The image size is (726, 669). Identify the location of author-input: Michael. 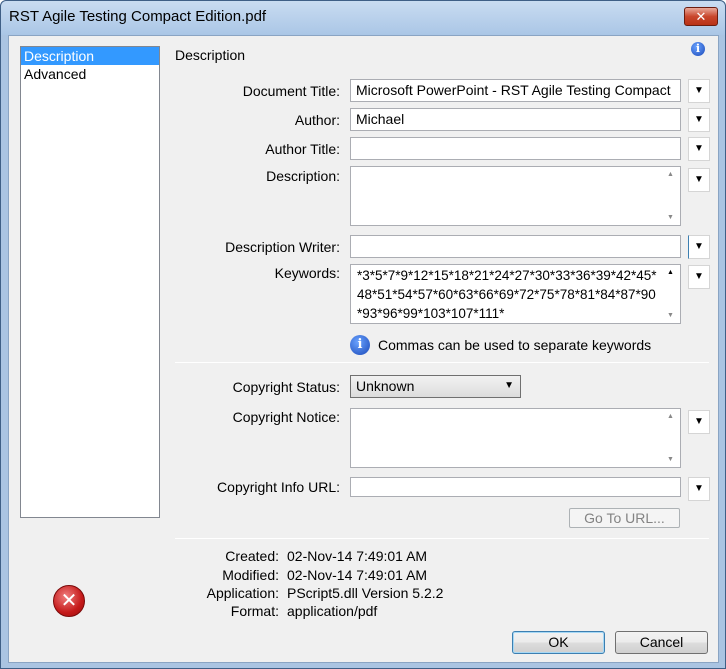
(515, 119).